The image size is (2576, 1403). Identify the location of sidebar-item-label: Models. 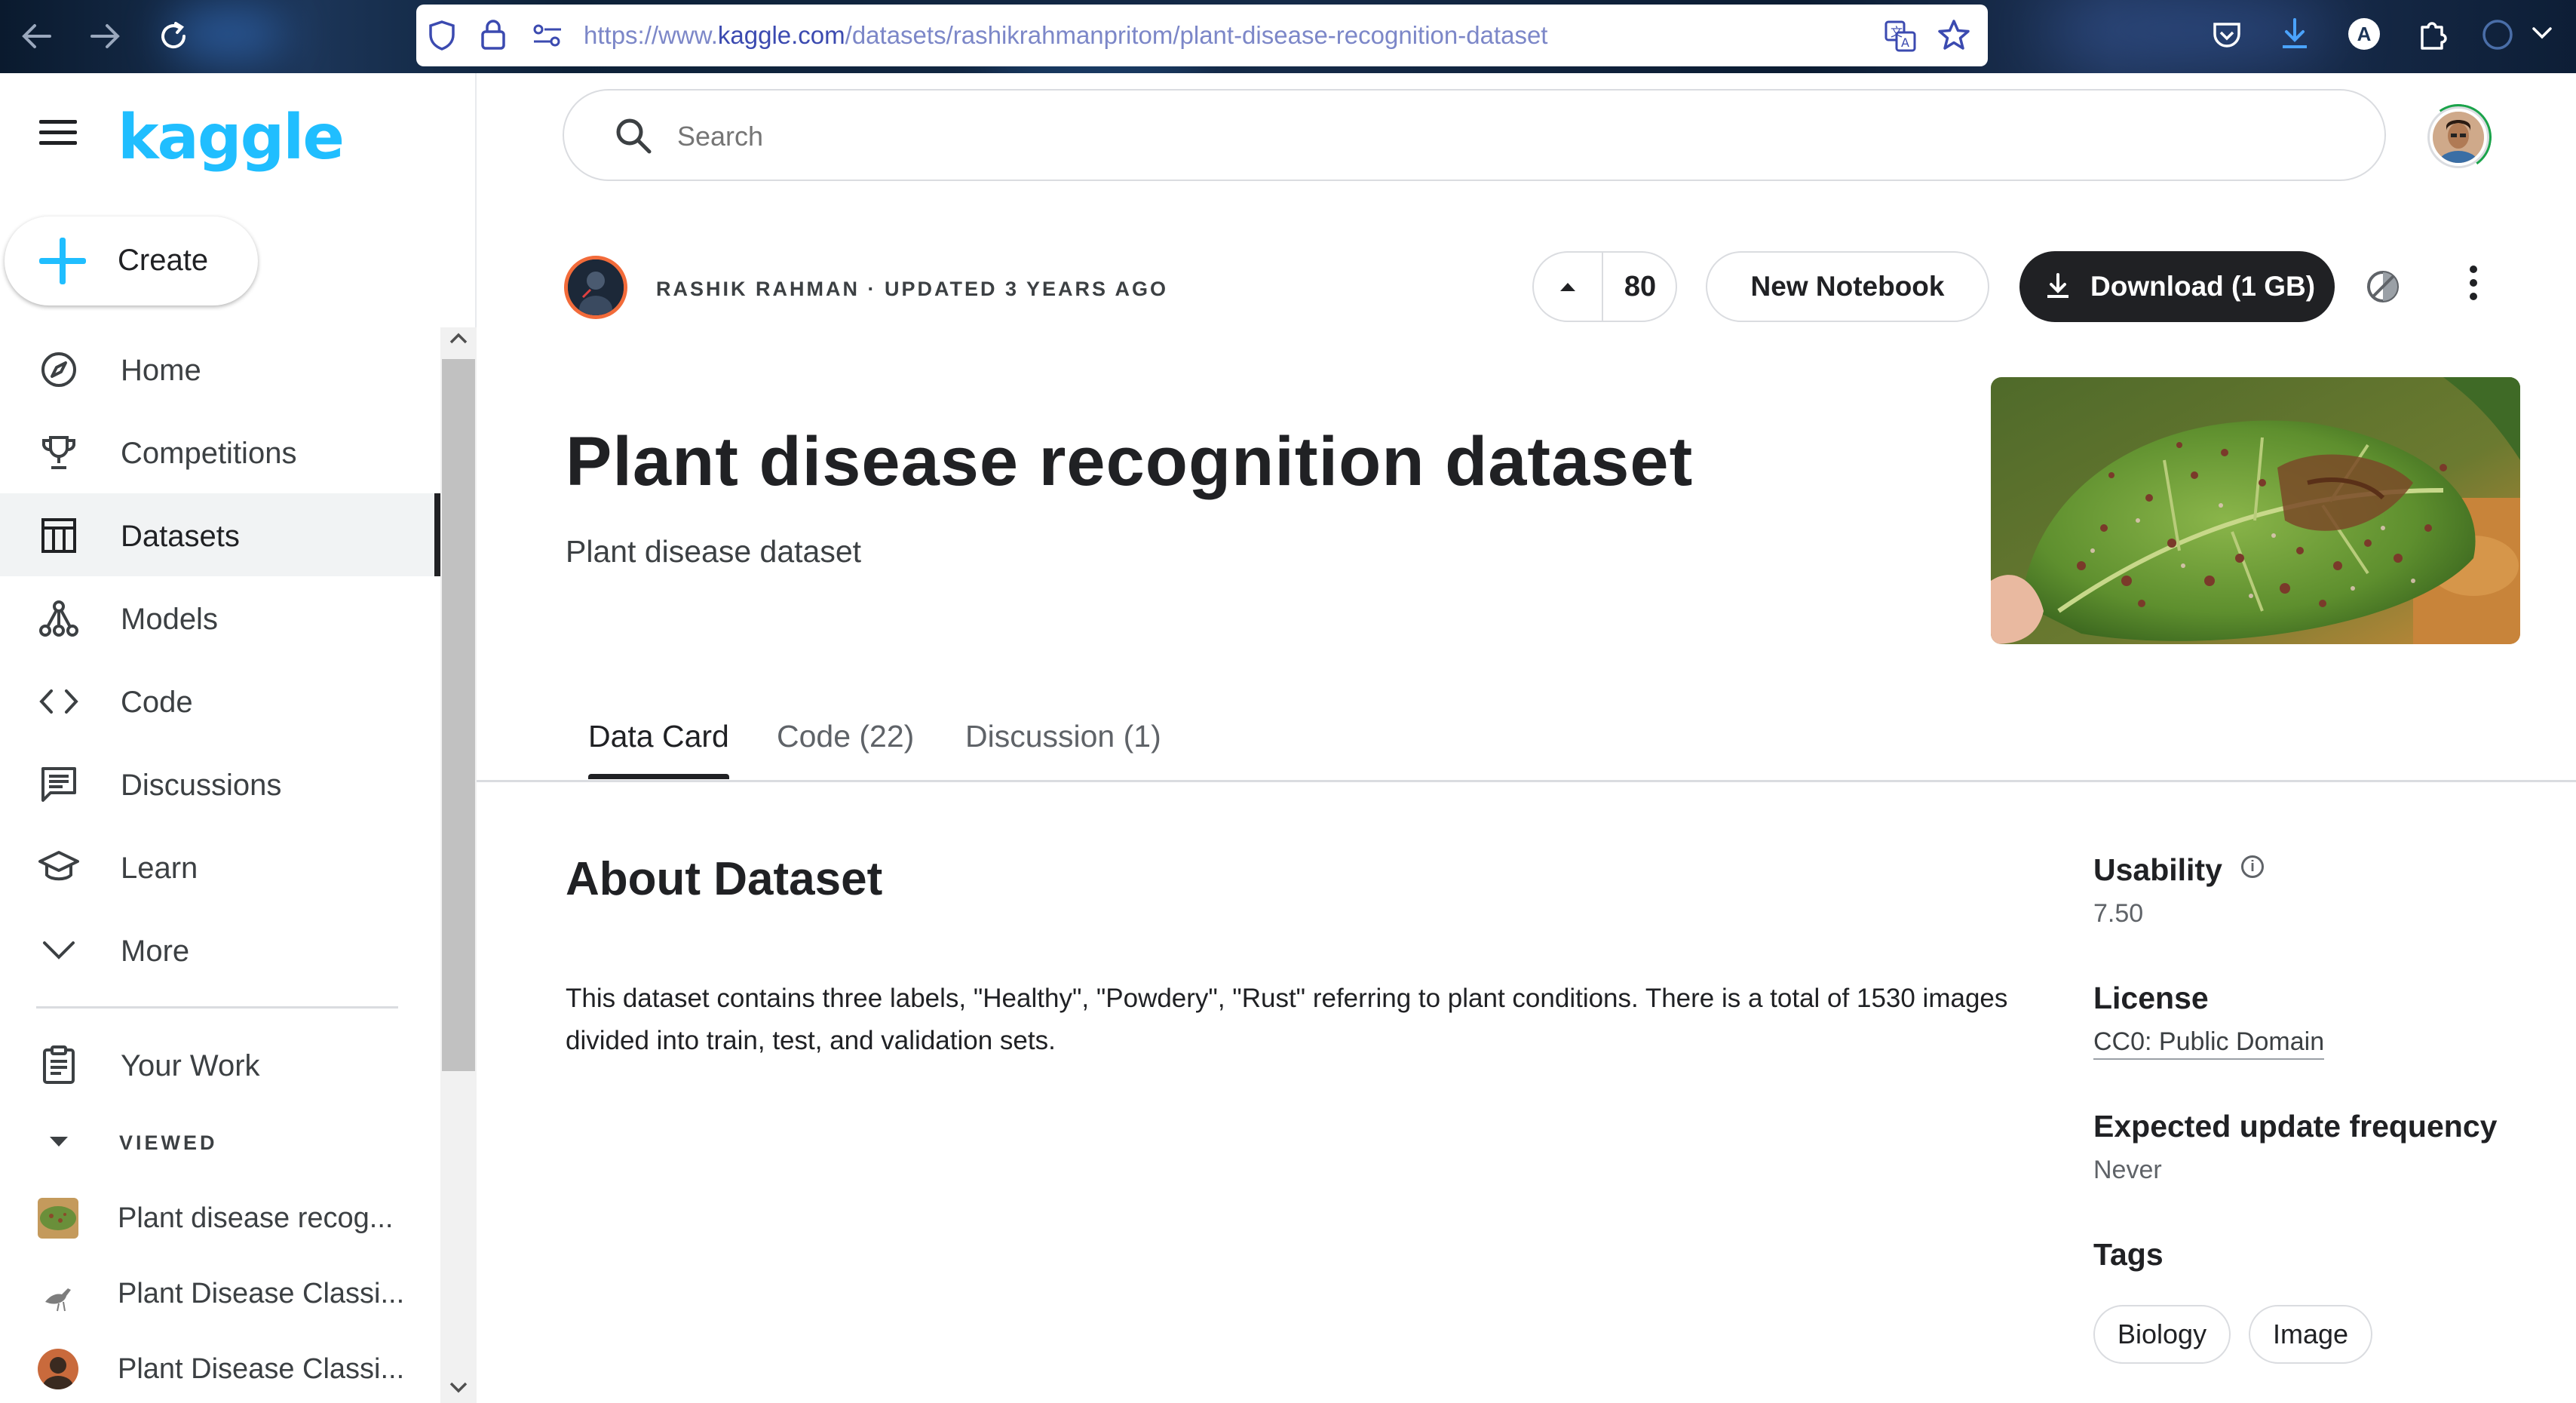
(169, 619).